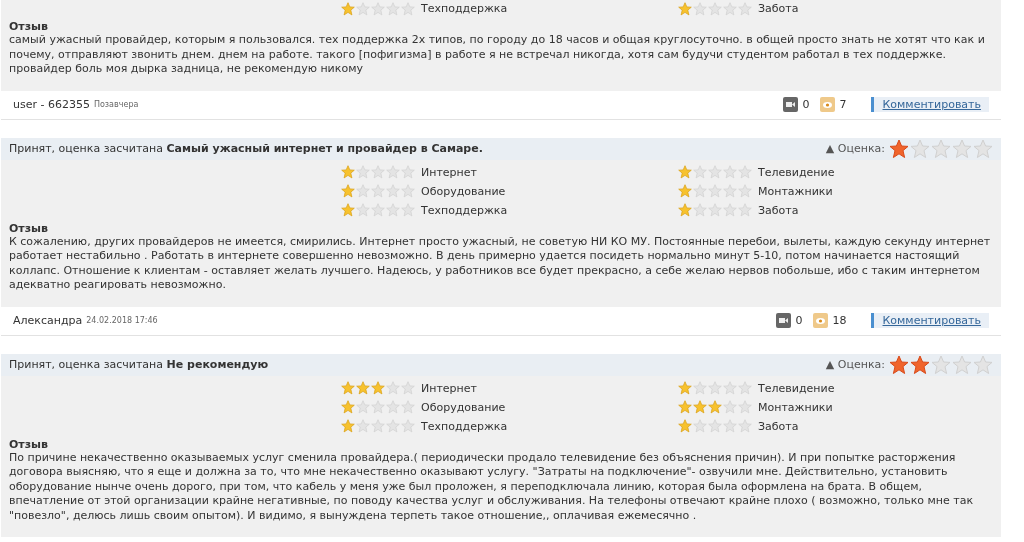  Describe the element at coordinates (122, 320) in the screenshot. I see `review-date: 24.02.2018 17:46` at that location.